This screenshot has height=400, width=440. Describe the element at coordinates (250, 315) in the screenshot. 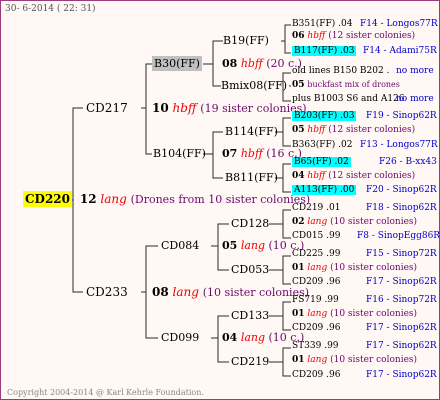

I see `gen3-node: CD133` at that location.